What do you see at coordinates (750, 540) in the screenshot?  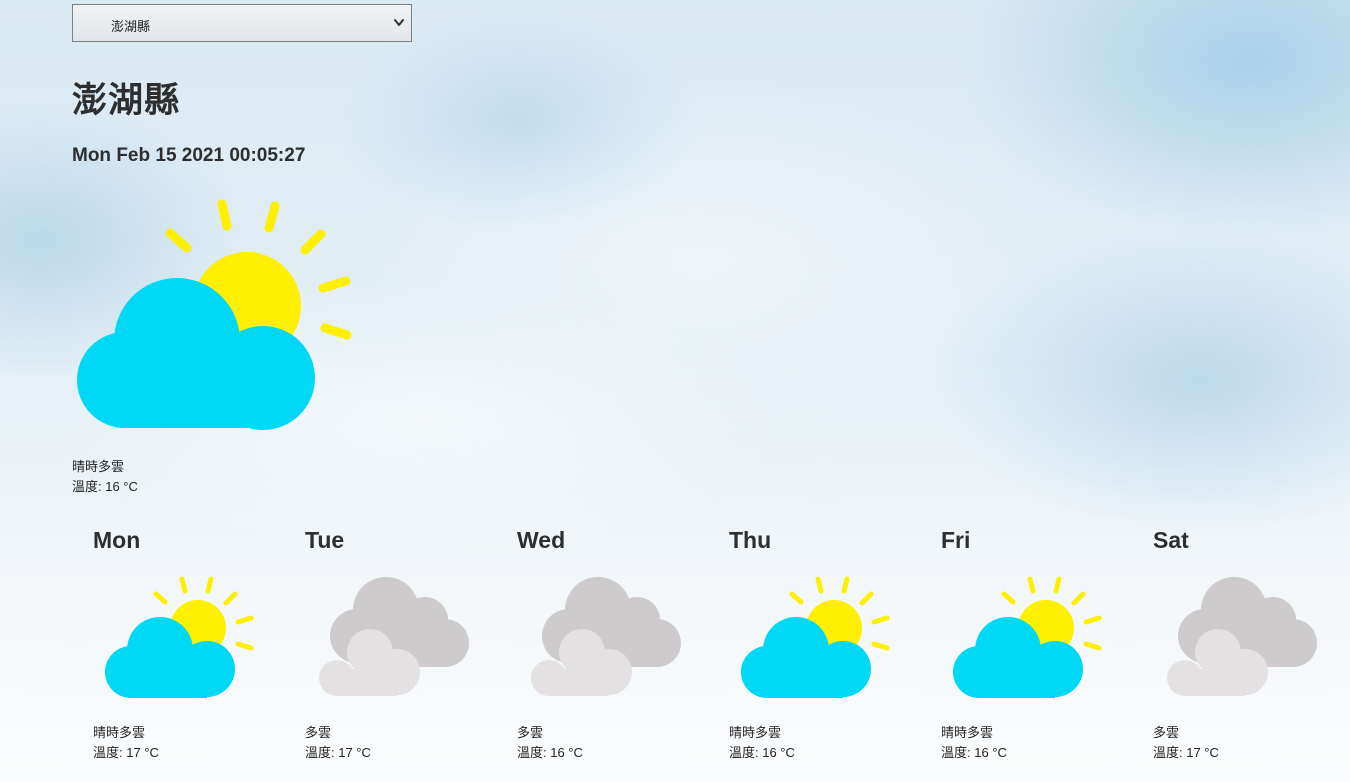 I see `day-name: Thu` at bounding box center [750, 540].